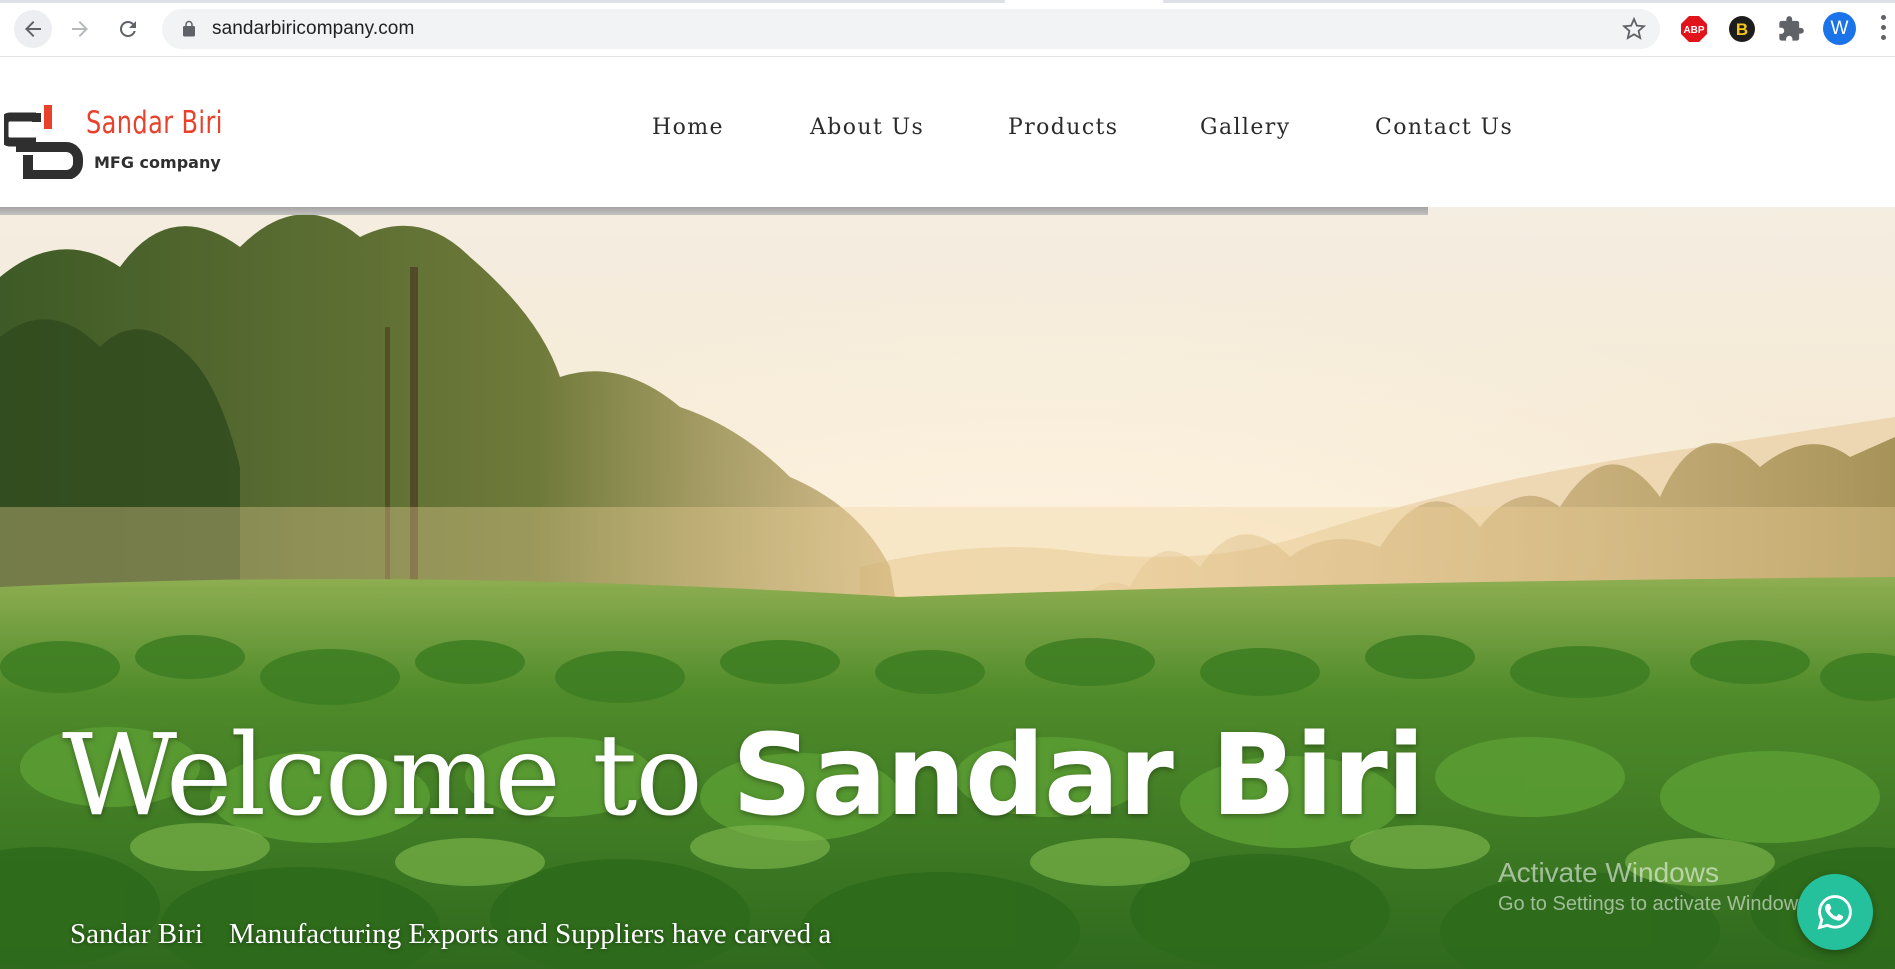 Image resolution: width=1895 pixels, height=969 pixels. Describe the element at coordinates (1063, 127) in the screenshot. I see `nav-products: Products` at that location.